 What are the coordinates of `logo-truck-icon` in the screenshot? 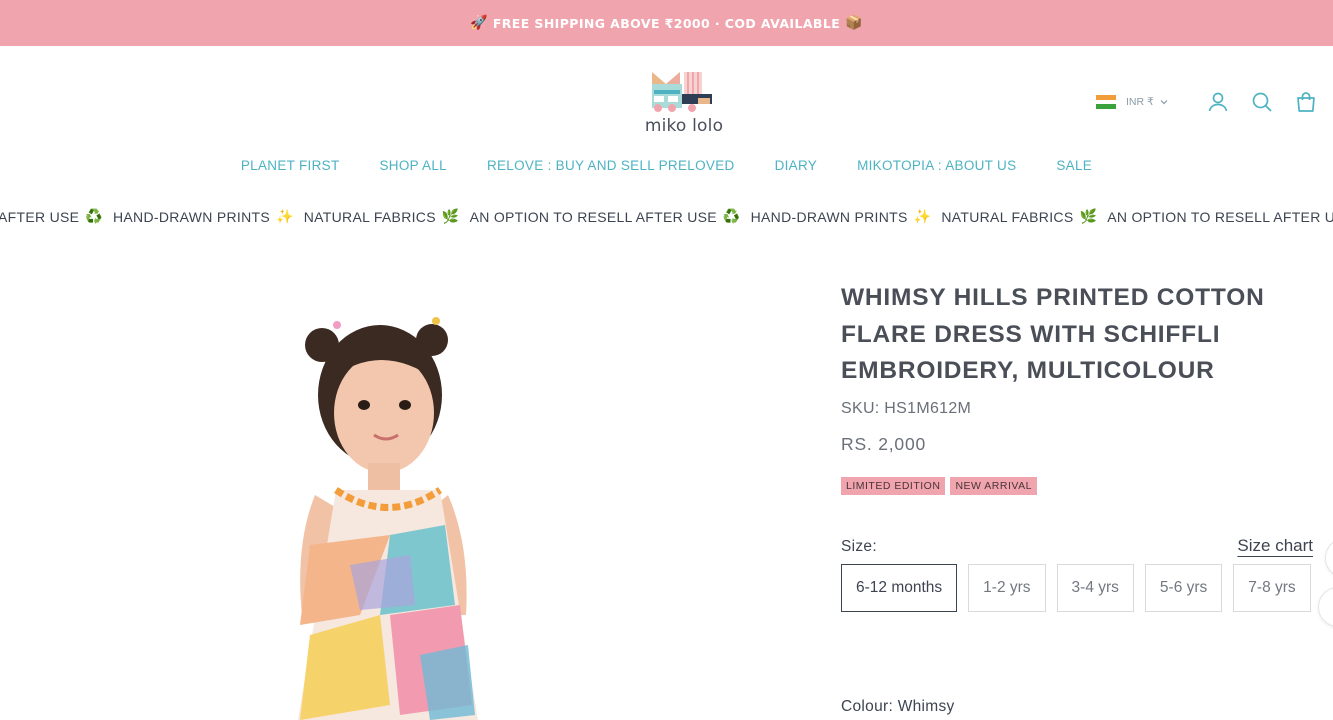 It's located at (682, 92).